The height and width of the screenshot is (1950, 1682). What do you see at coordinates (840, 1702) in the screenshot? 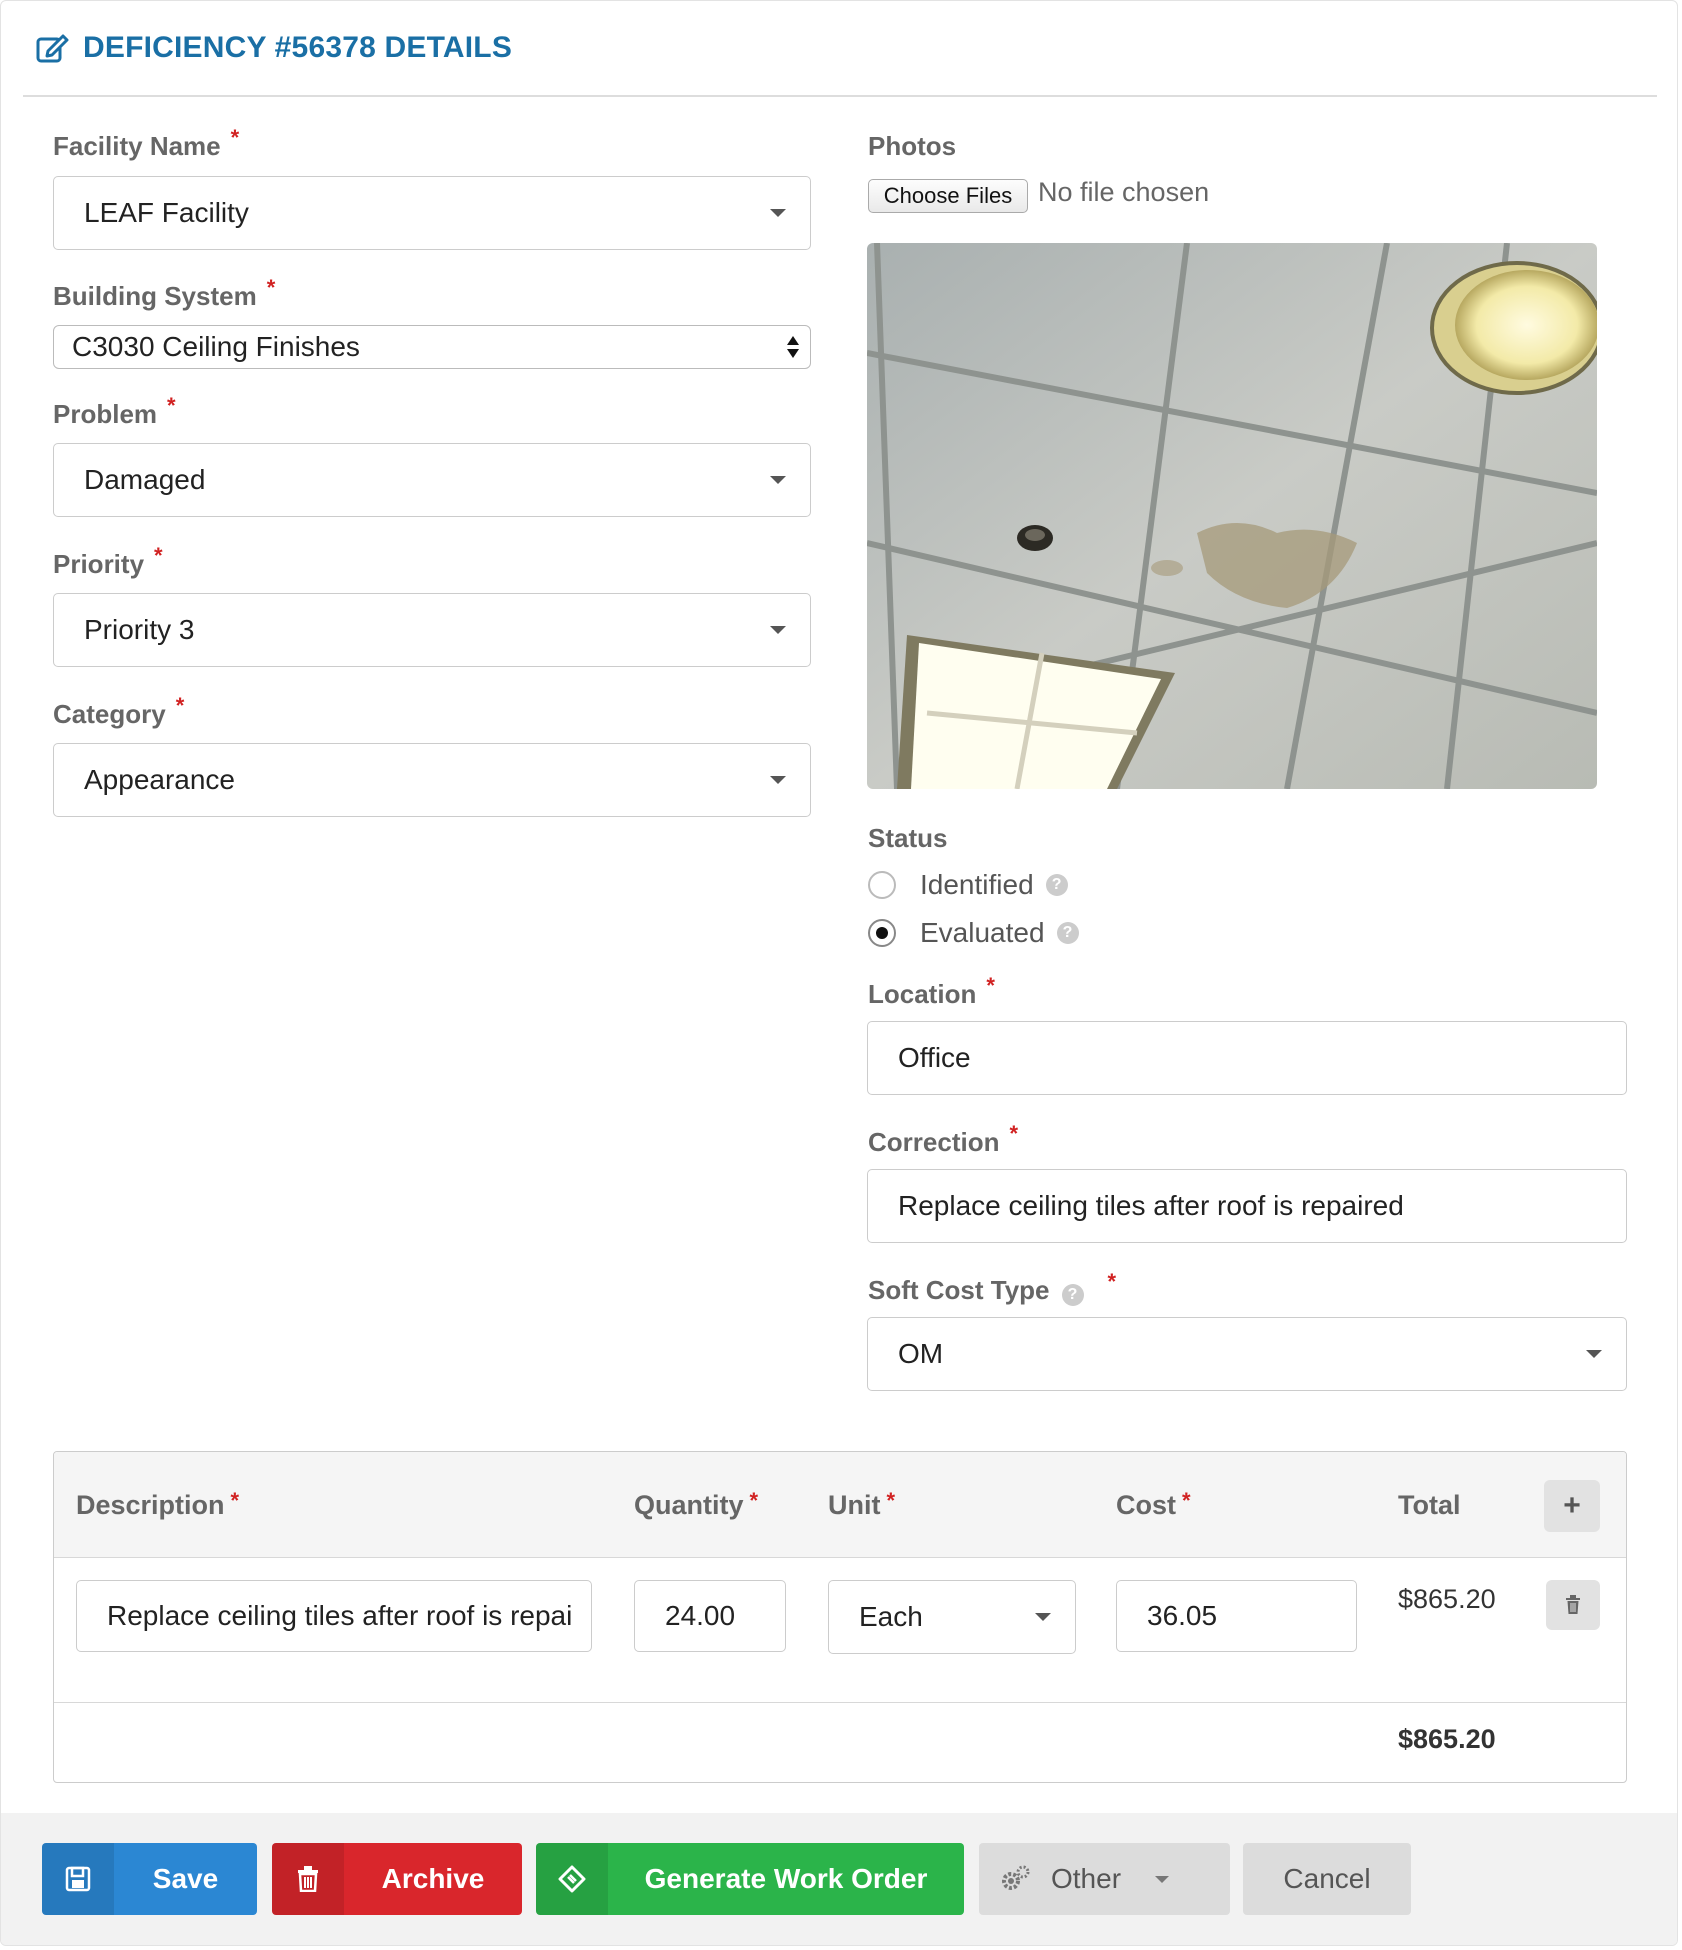
I see `row-divider` at bounding box center [840, 1702].